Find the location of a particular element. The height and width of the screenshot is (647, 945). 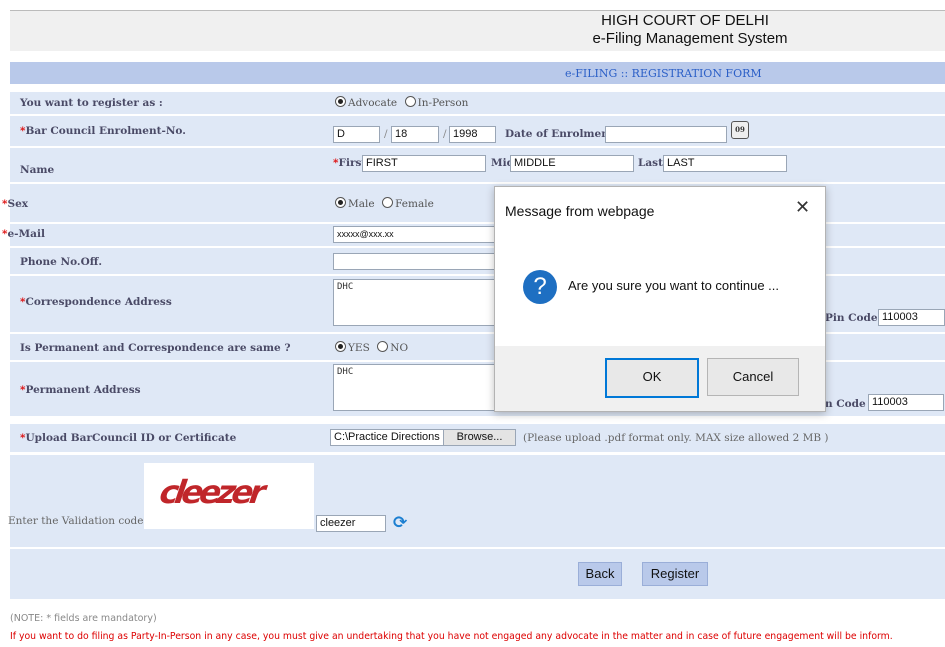

court-title: HIGH COURT OF DELHI is located at coordinates (685, 20).